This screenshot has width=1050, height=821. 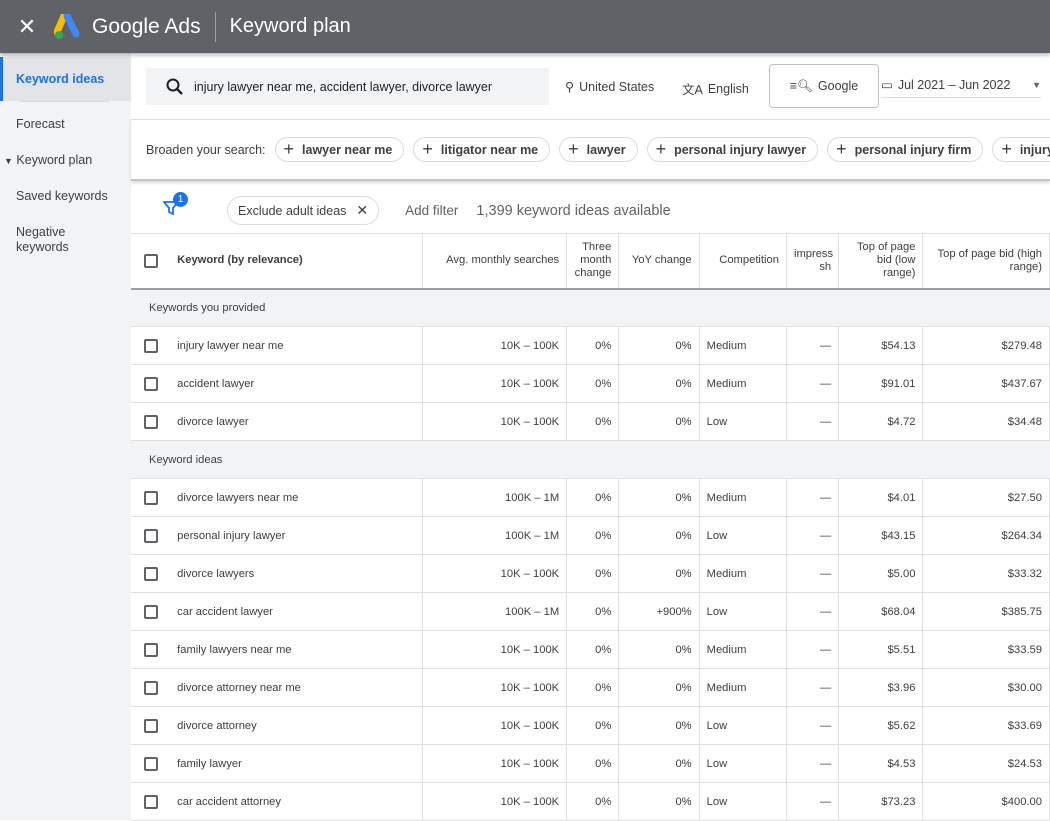 What do you see at coordinates (743, 649) in the screenshot?
I see `table-cell: Medium` at bounding box center [743, 649].